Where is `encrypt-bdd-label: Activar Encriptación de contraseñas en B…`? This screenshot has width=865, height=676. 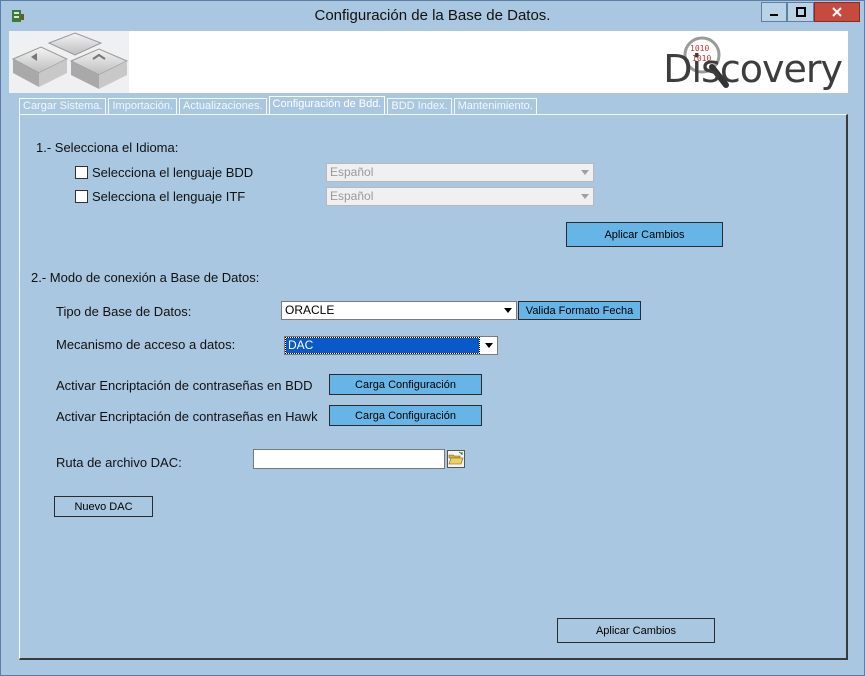 encrypt-bdd-label: Activar Encriptación de contraseñas en B… is located at coordinates (184, 385).